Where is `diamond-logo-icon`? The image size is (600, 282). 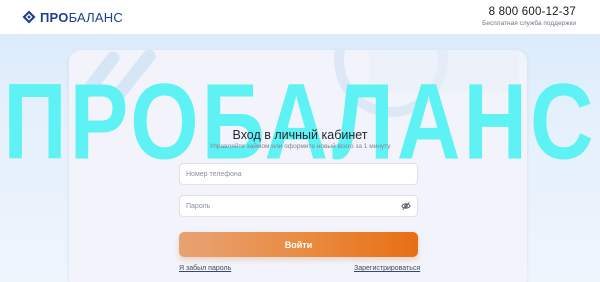 diamond-logo-icon is located at coordinates (29, 17).